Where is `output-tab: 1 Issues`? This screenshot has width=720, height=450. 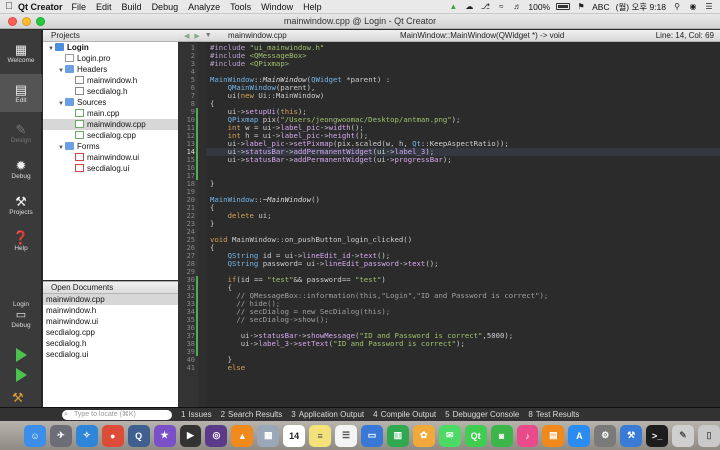 output-tab: 1 Issues is located at coordinates (196, 414).